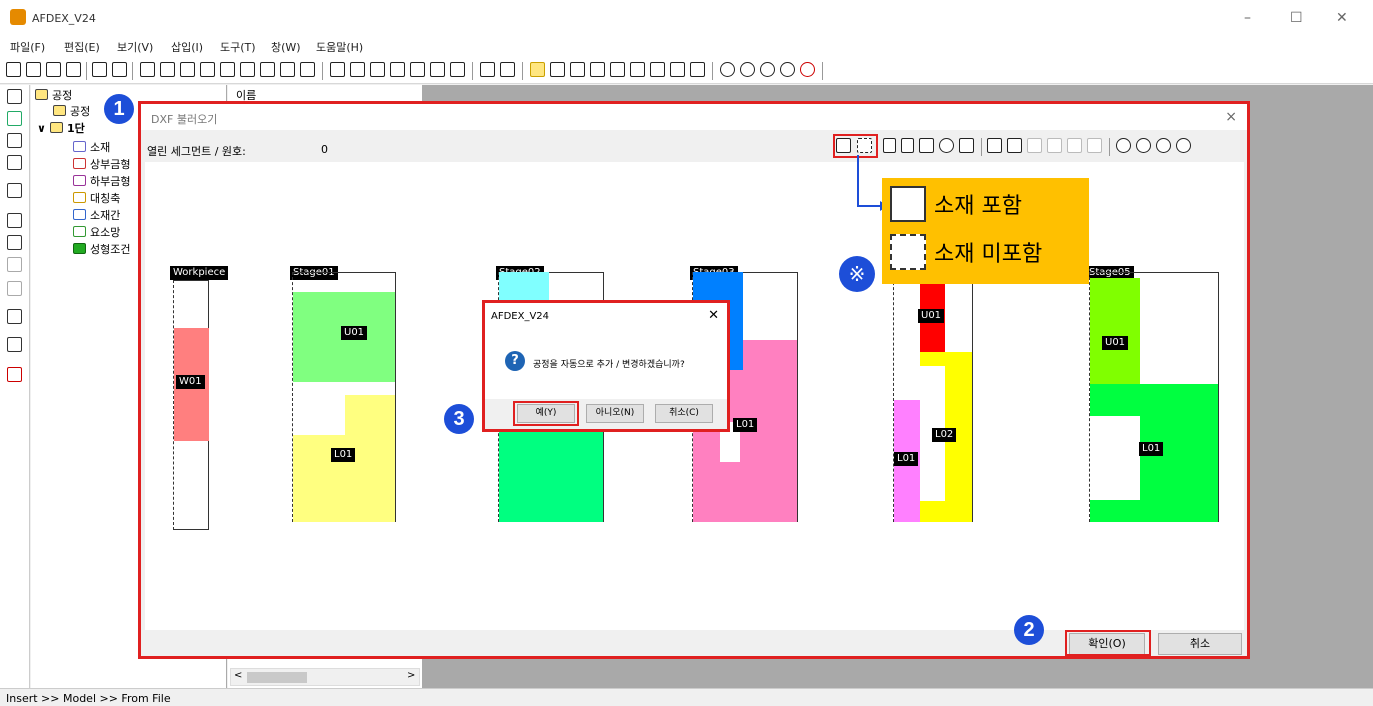 This screenshot has height=706, width=1373. Describe the element at coordinates (14, 264) in the screenshot. I see `disabled-tool-icon` at that location.